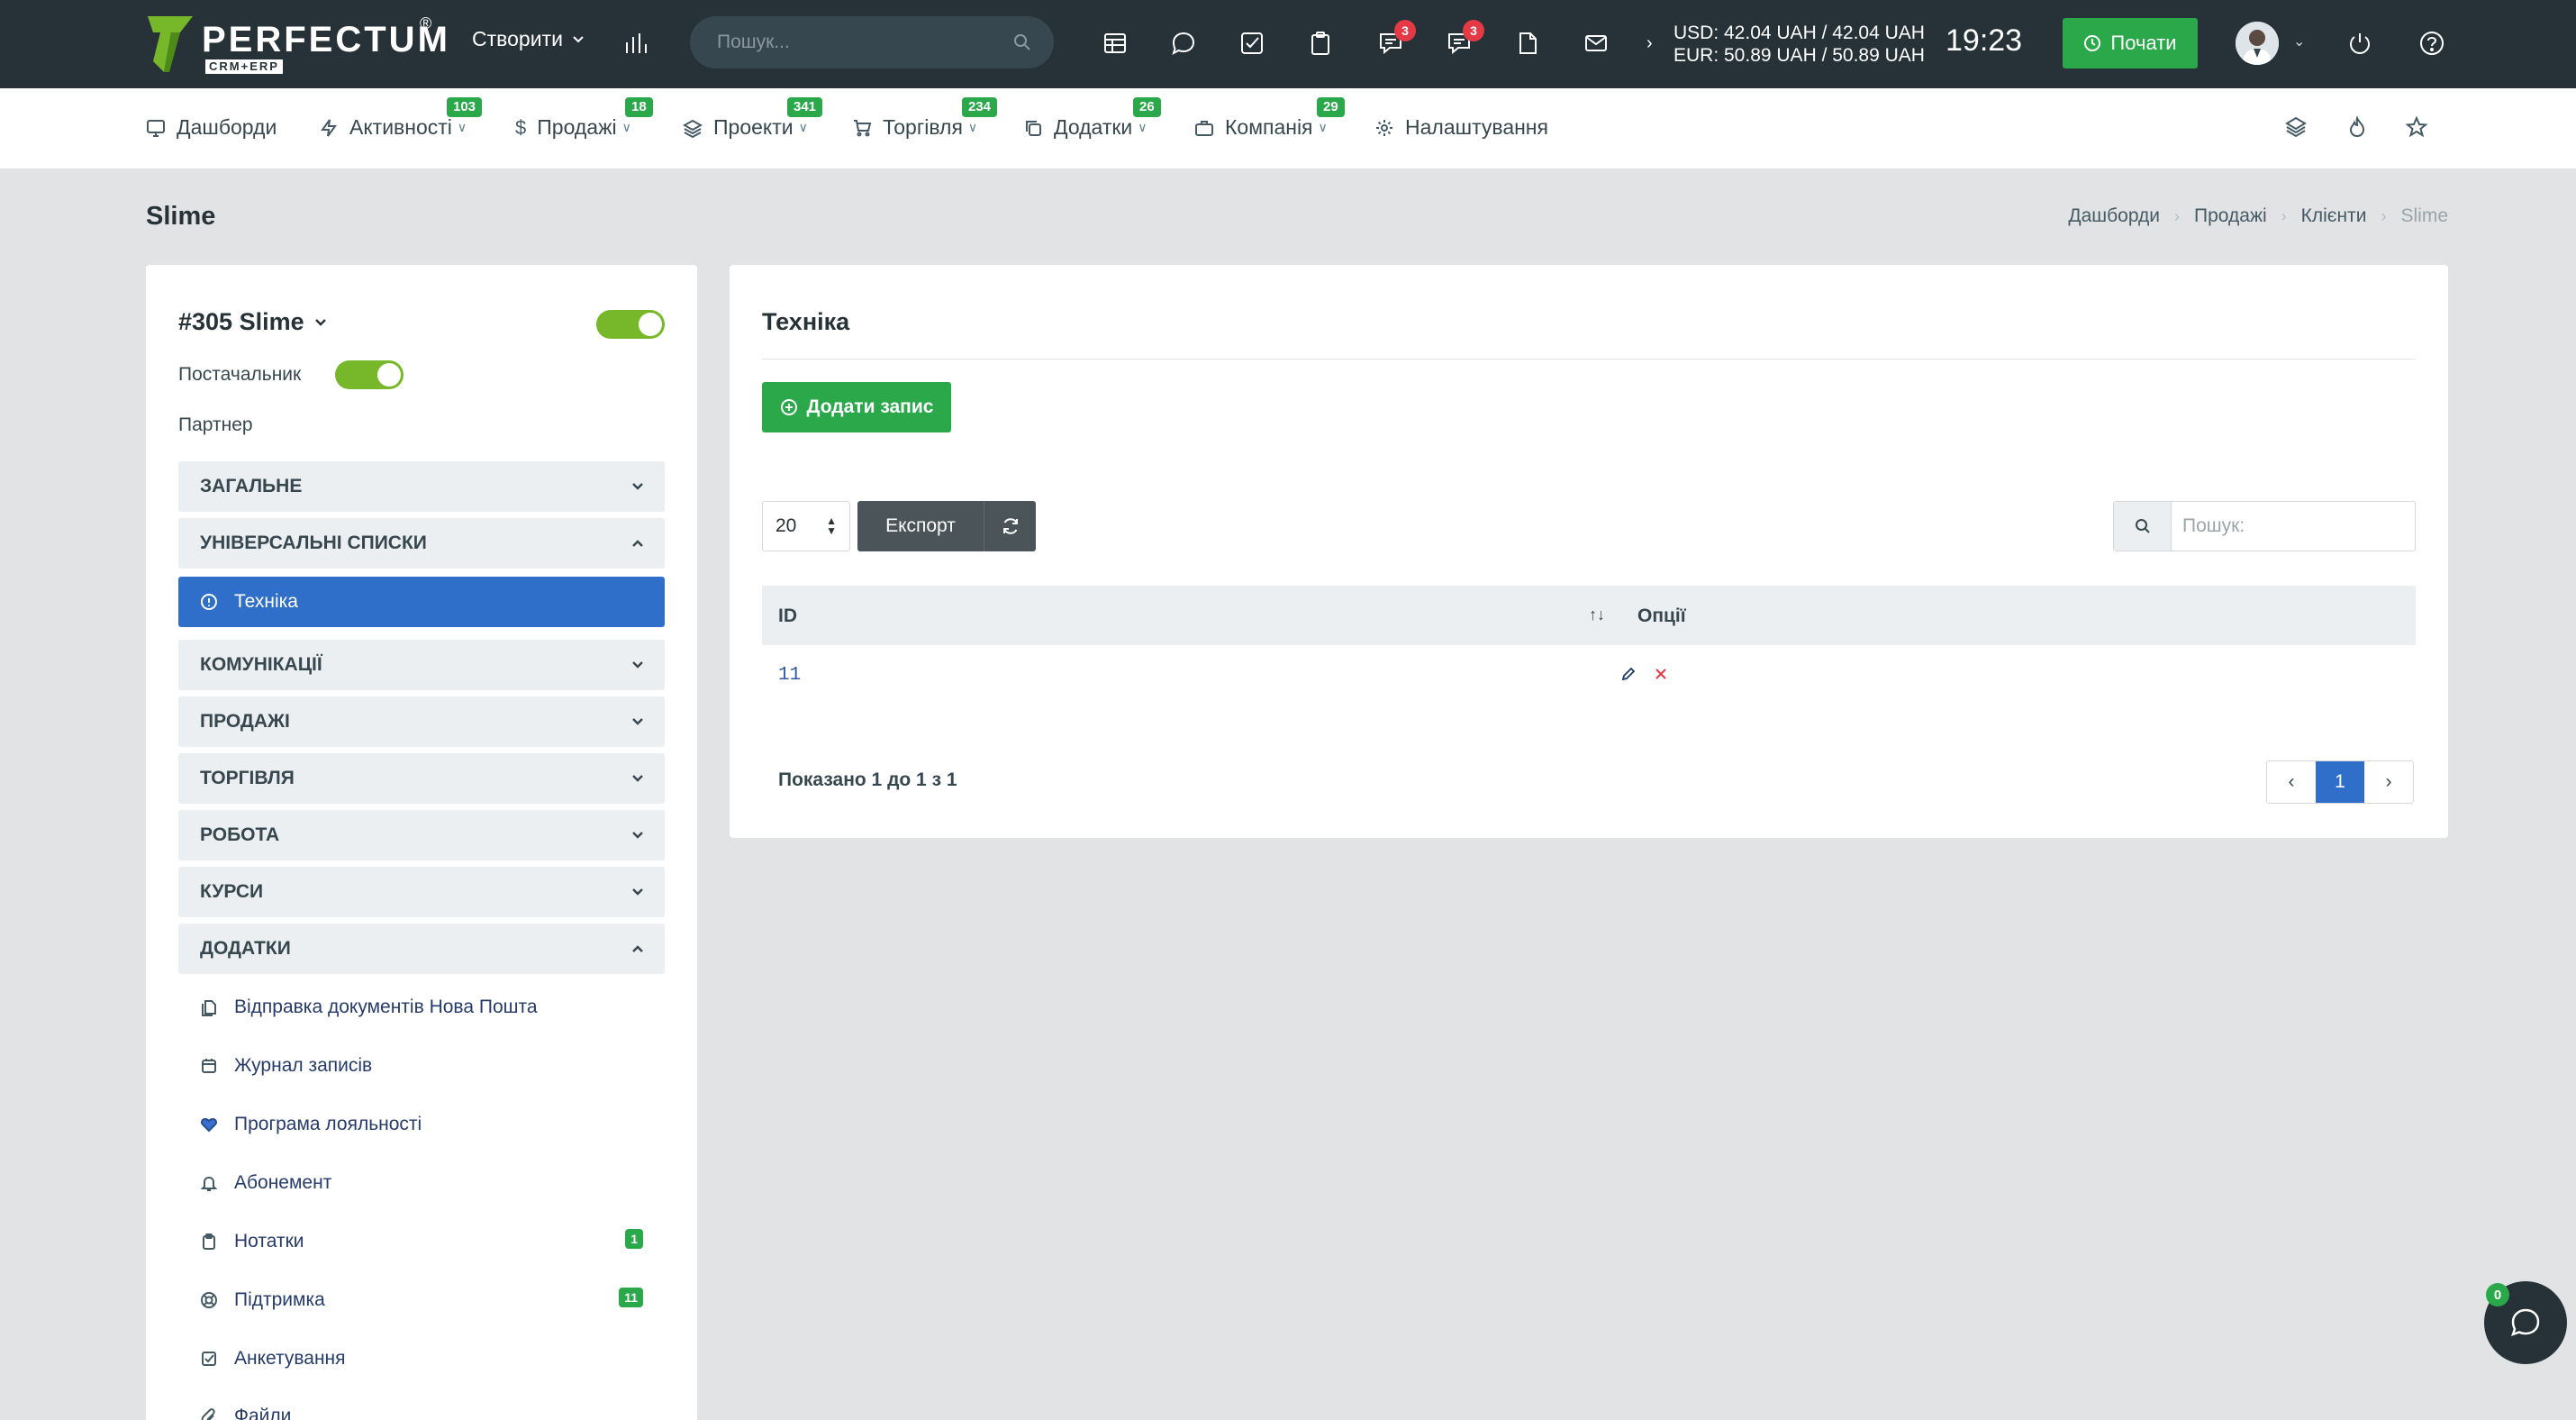 Image resolution: width=2576 pixels, height=1420 pixels. What do you see at coordinates (421, 835) in the screenshot?
I see `section-work: РОБОТА` at bounding box center [421, 835].